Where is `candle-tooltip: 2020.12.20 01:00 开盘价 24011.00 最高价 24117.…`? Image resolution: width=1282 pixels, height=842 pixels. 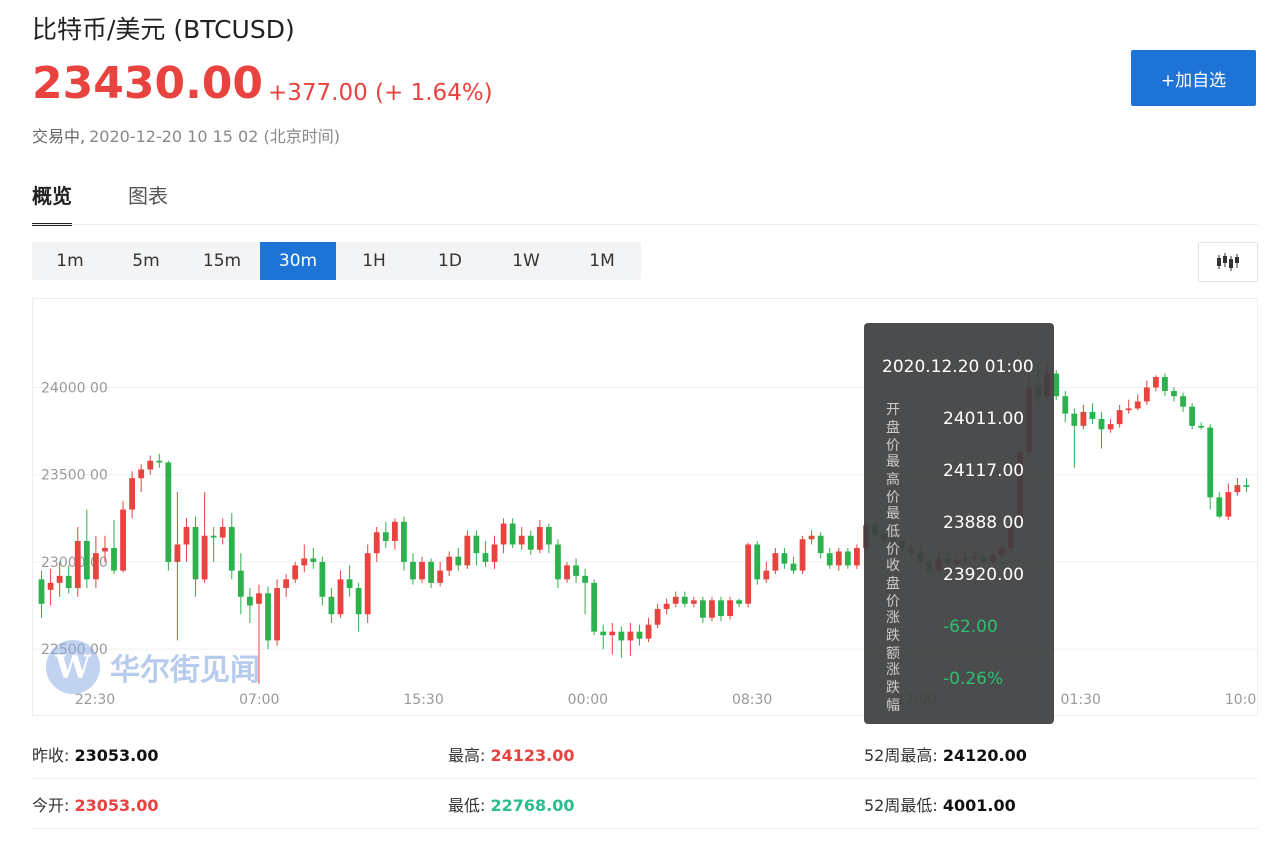 candle-tooltip: 2020.12.20 01:00 开盘价 24011.00 最高价 24117.… is located at coordinates (959, 523).